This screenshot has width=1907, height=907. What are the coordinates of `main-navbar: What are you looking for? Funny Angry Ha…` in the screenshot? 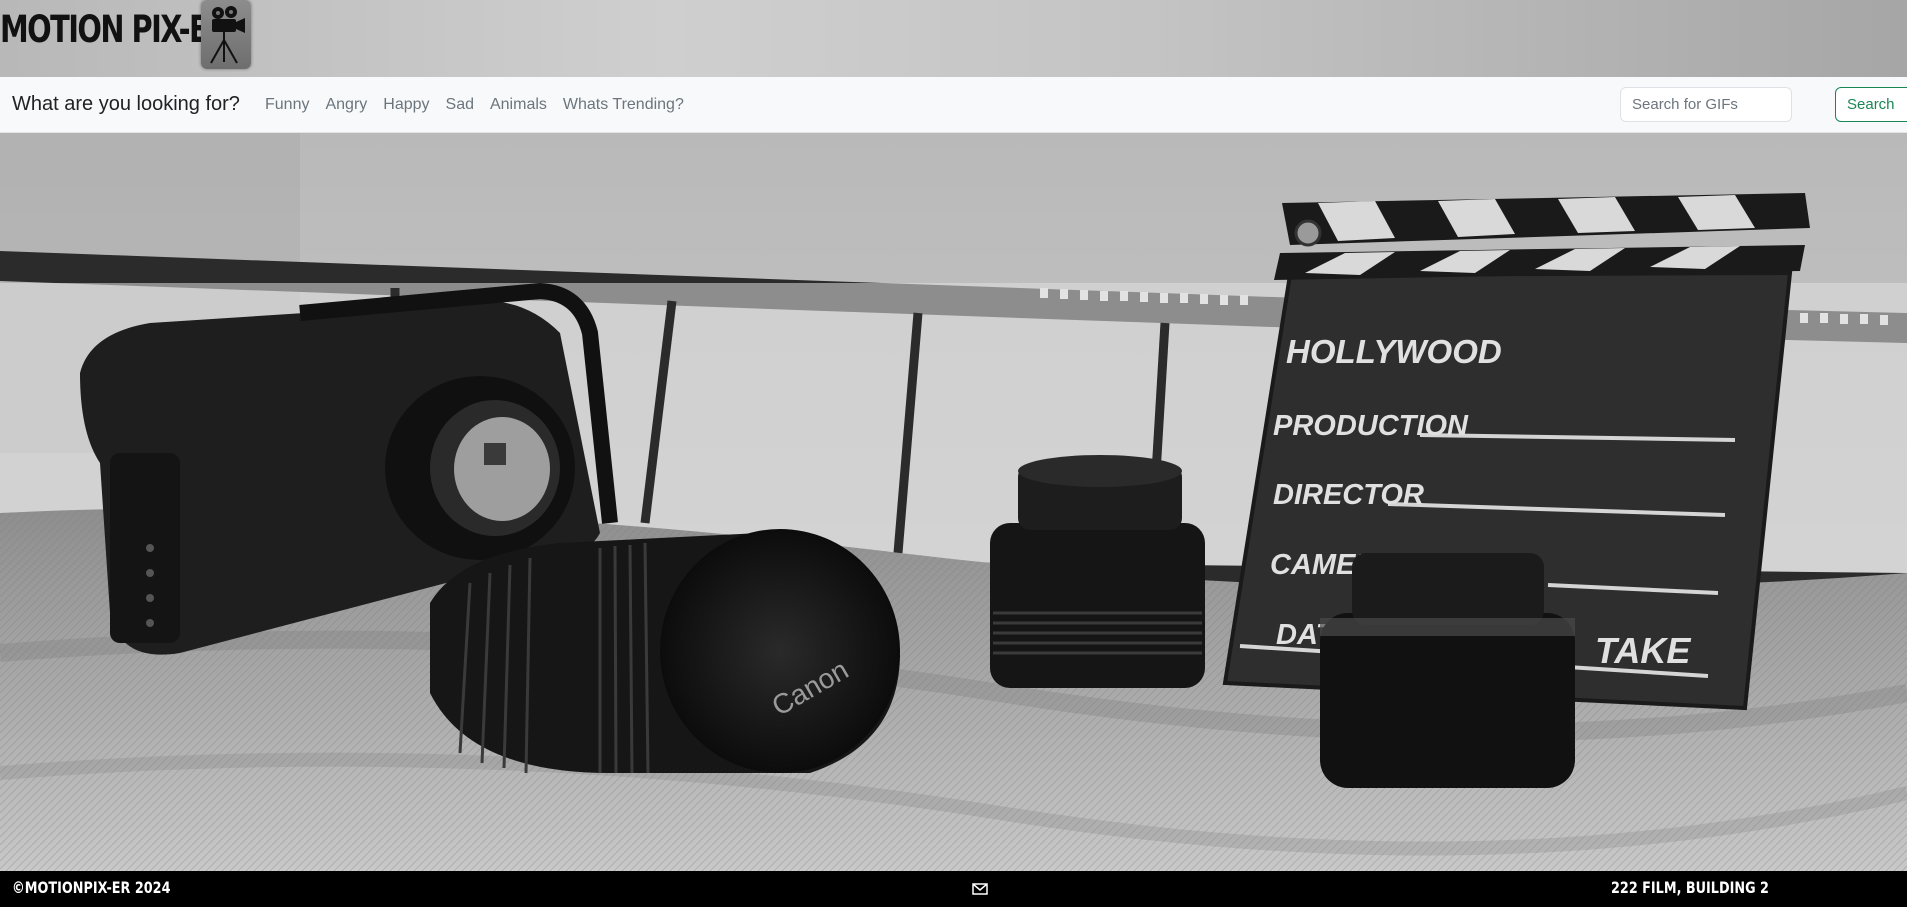 It's located at (953, 105).